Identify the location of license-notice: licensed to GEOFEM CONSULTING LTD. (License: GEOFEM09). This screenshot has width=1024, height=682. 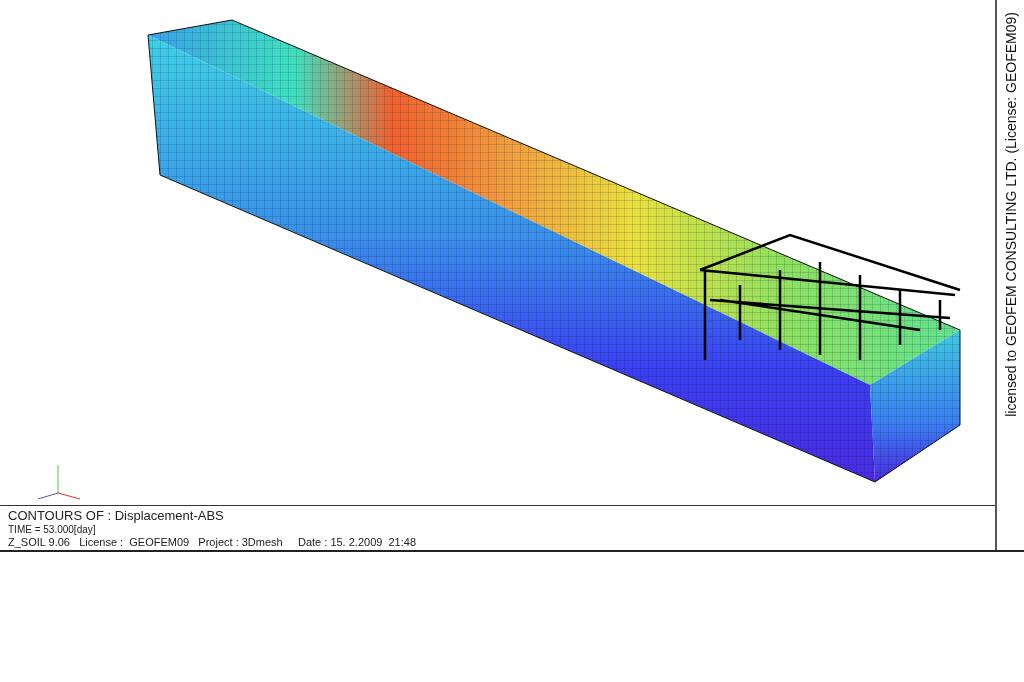
(1010, 214).